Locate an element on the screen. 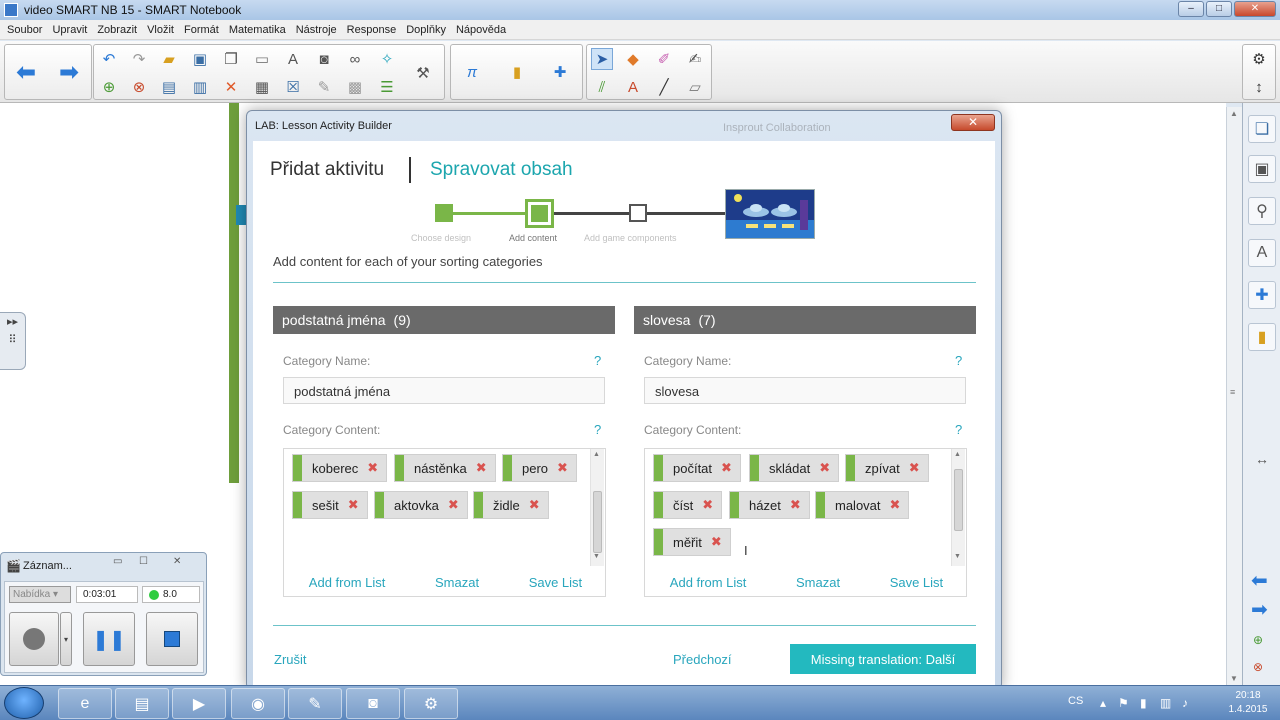 Image resolution: width=1280 pixels, height=720 pixels. flag-icon: ⚑ is located at coordinates (1123, 703).